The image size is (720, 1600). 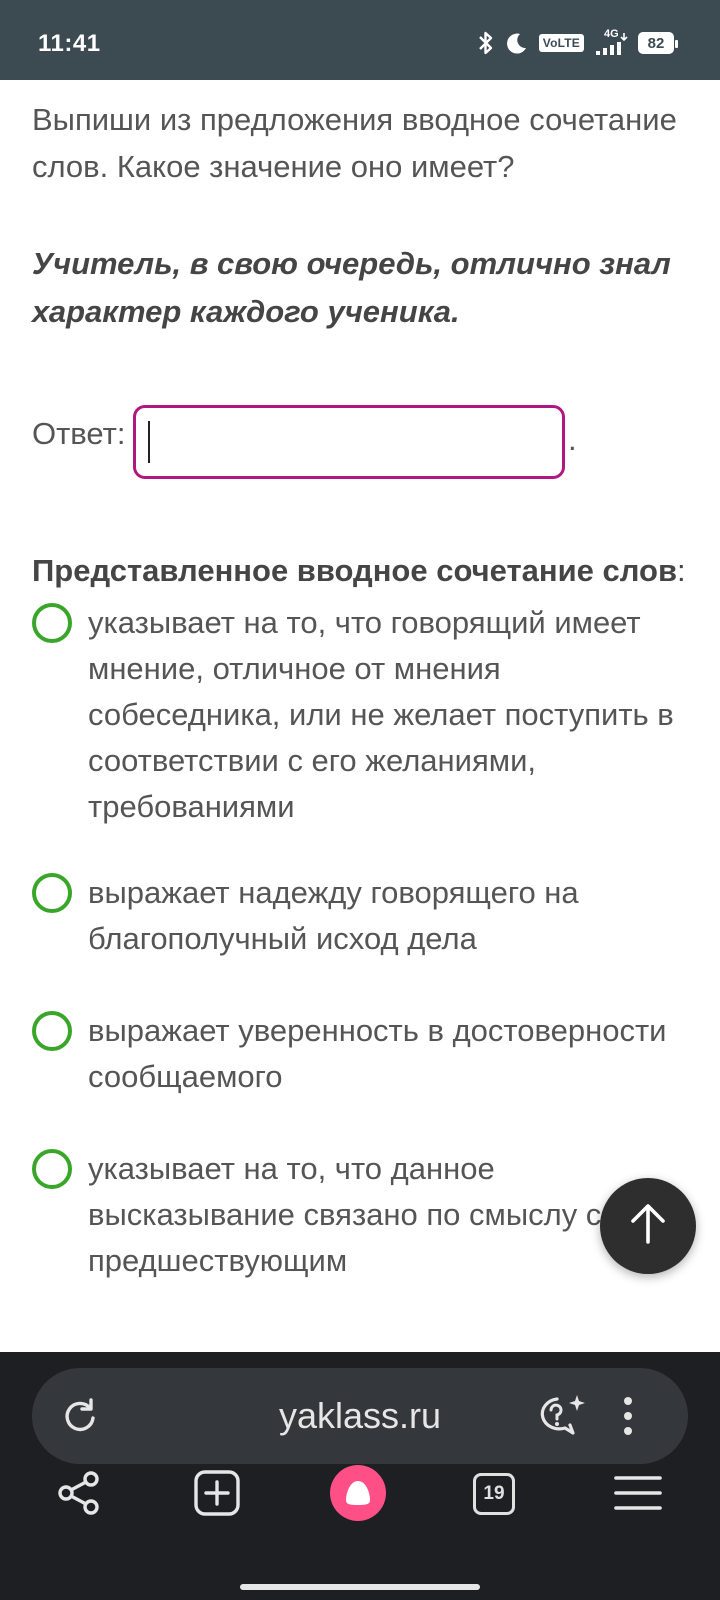 What do you see at coordinates (360, 1416) in the screenshot?
I see `address-bar: yaklass.ru` at bounding box center [360, 1416].